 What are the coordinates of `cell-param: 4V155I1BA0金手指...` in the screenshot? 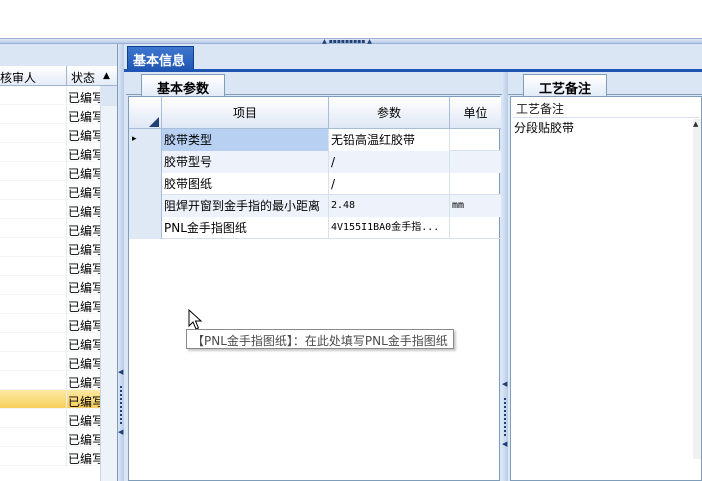 It's located at (389, 228).